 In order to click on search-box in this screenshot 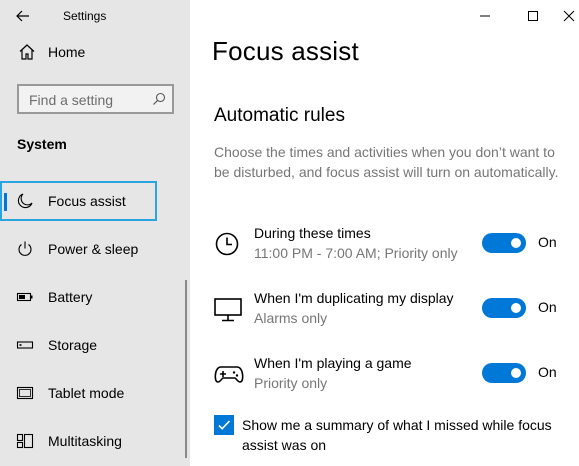, I will do `click(95, 99)`.